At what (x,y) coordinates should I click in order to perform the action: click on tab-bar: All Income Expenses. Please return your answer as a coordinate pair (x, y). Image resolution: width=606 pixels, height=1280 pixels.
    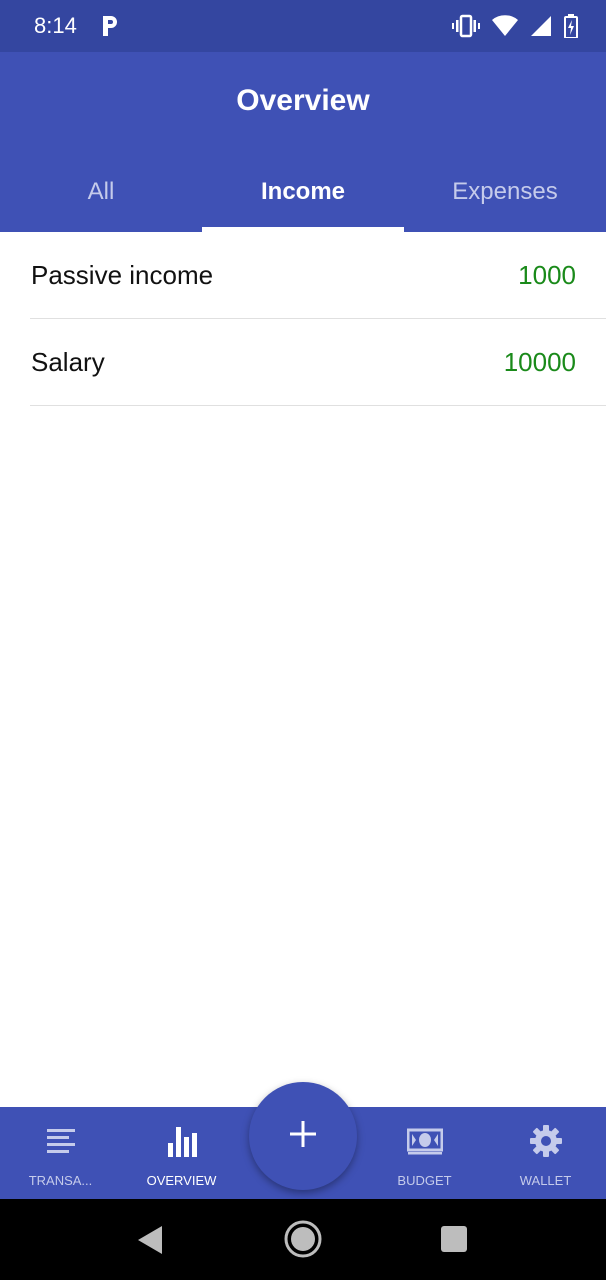
    Looking at the image, I should click on (303, 192).